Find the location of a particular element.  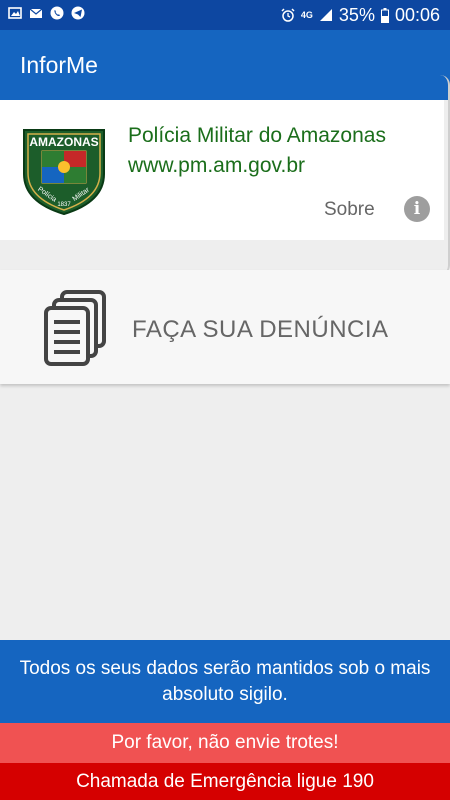

logo-top-text: AMAZONAS is located at coordinates (63, 142).